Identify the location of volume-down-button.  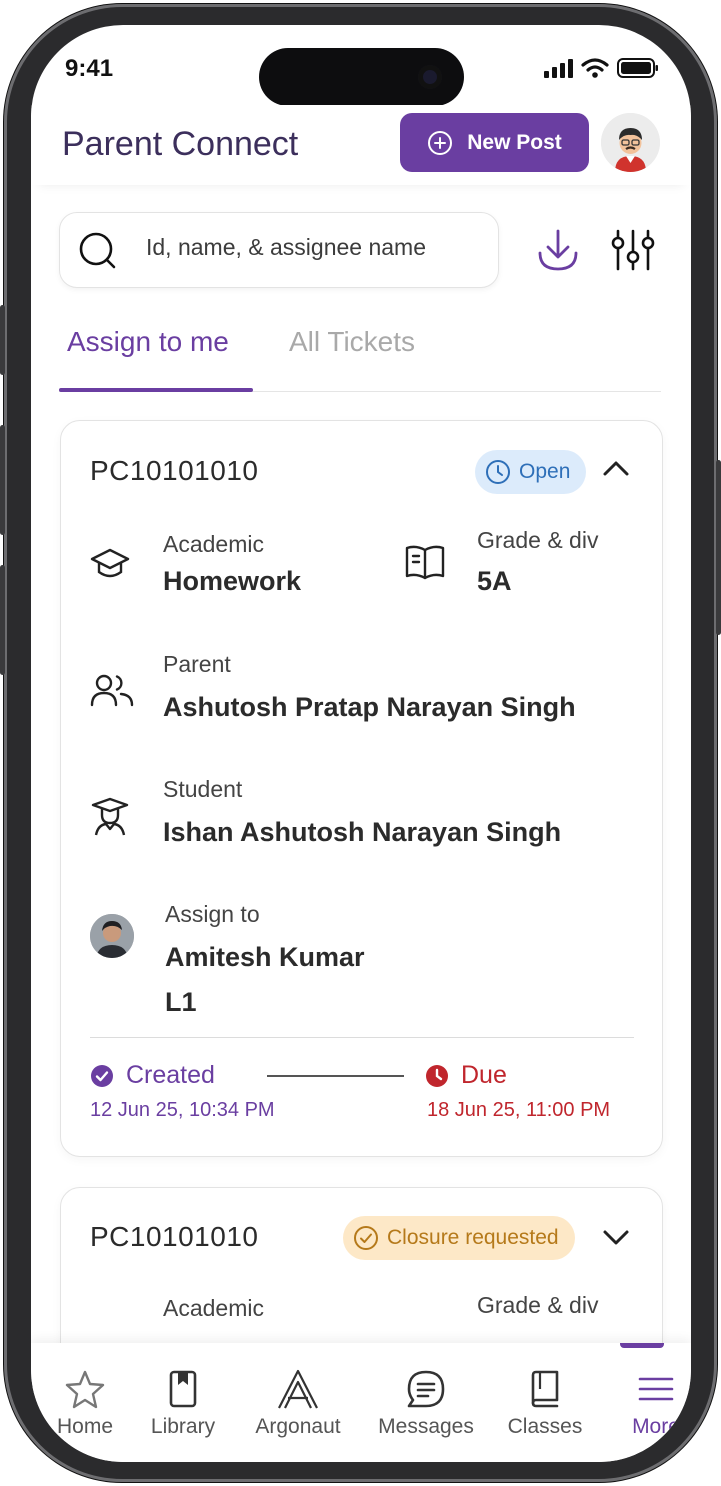
(2, 620).